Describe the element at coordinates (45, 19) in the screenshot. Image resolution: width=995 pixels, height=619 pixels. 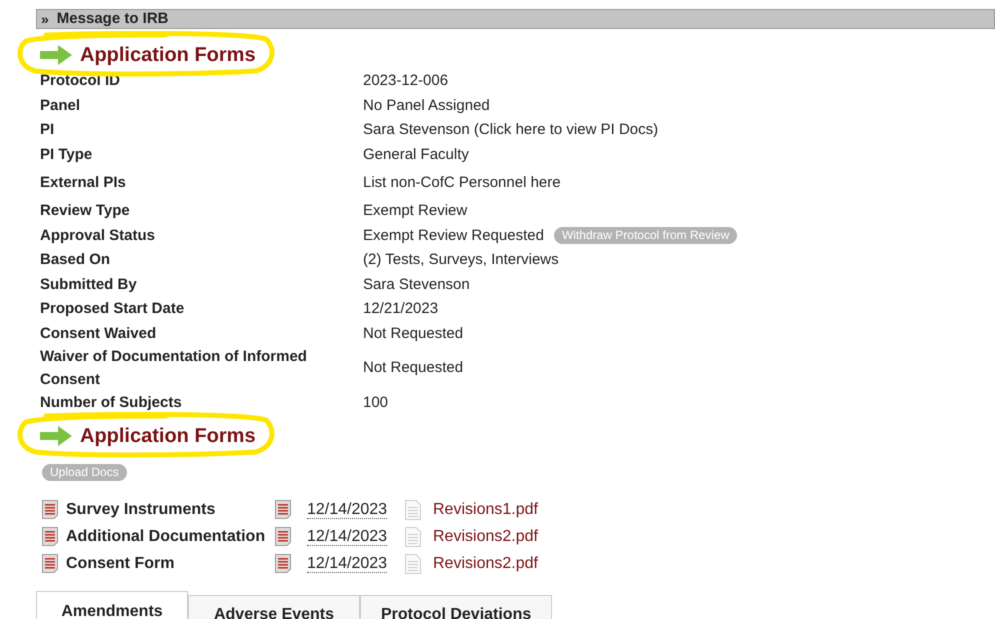
I see `expand-icon: »` at that location.